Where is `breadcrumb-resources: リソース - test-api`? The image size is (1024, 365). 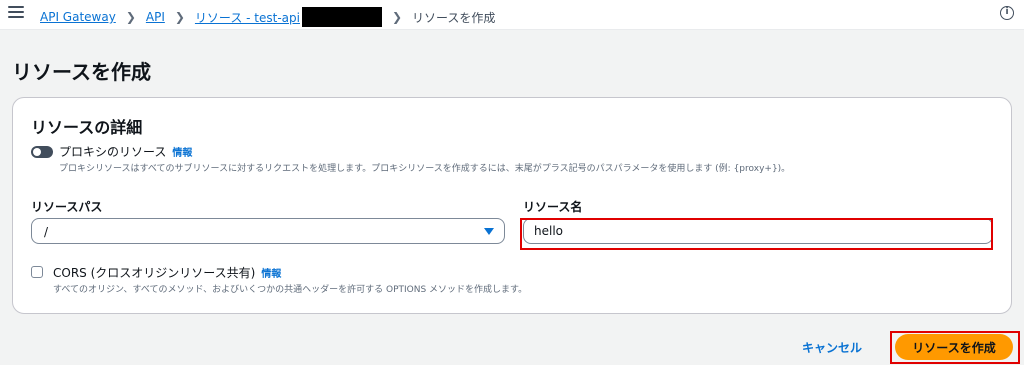
breadcrumb-resources: リソース - test-api is located at coordinates (247, 17).